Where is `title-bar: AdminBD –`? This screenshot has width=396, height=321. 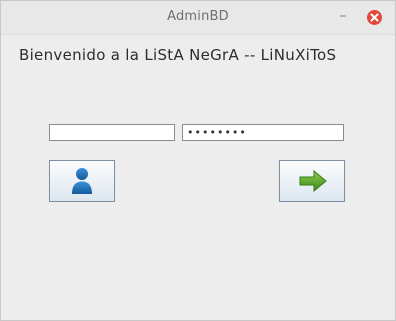
title-bar: AdminBD – is located at coordinates (198, 18).